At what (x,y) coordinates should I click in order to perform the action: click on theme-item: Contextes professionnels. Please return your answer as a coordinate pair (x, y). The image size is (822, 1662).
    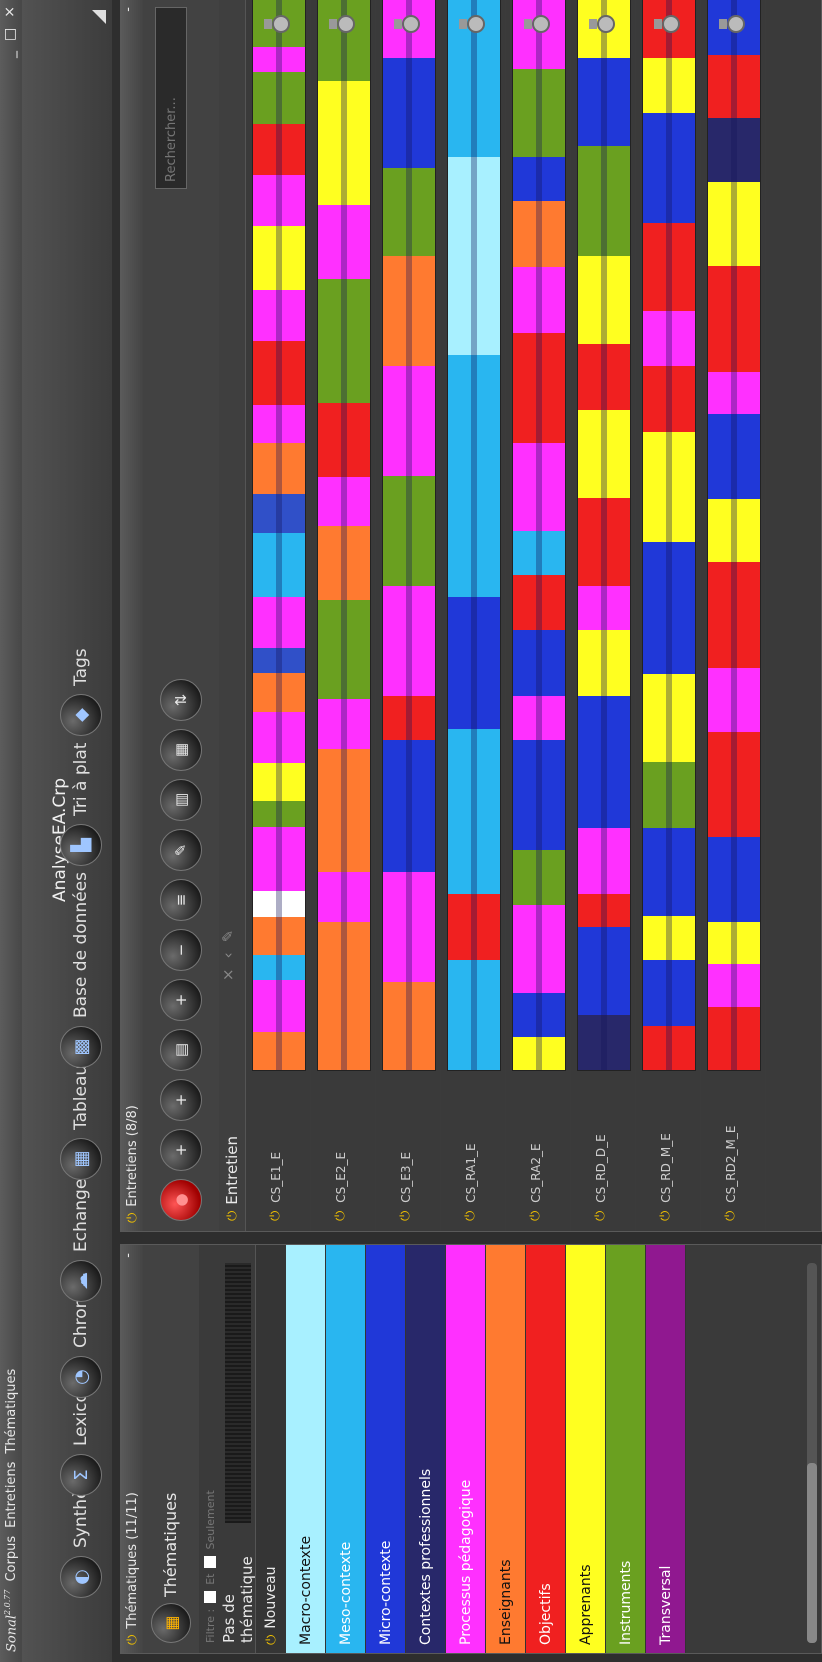
    Looking at the image, I should click on (426, 1449).